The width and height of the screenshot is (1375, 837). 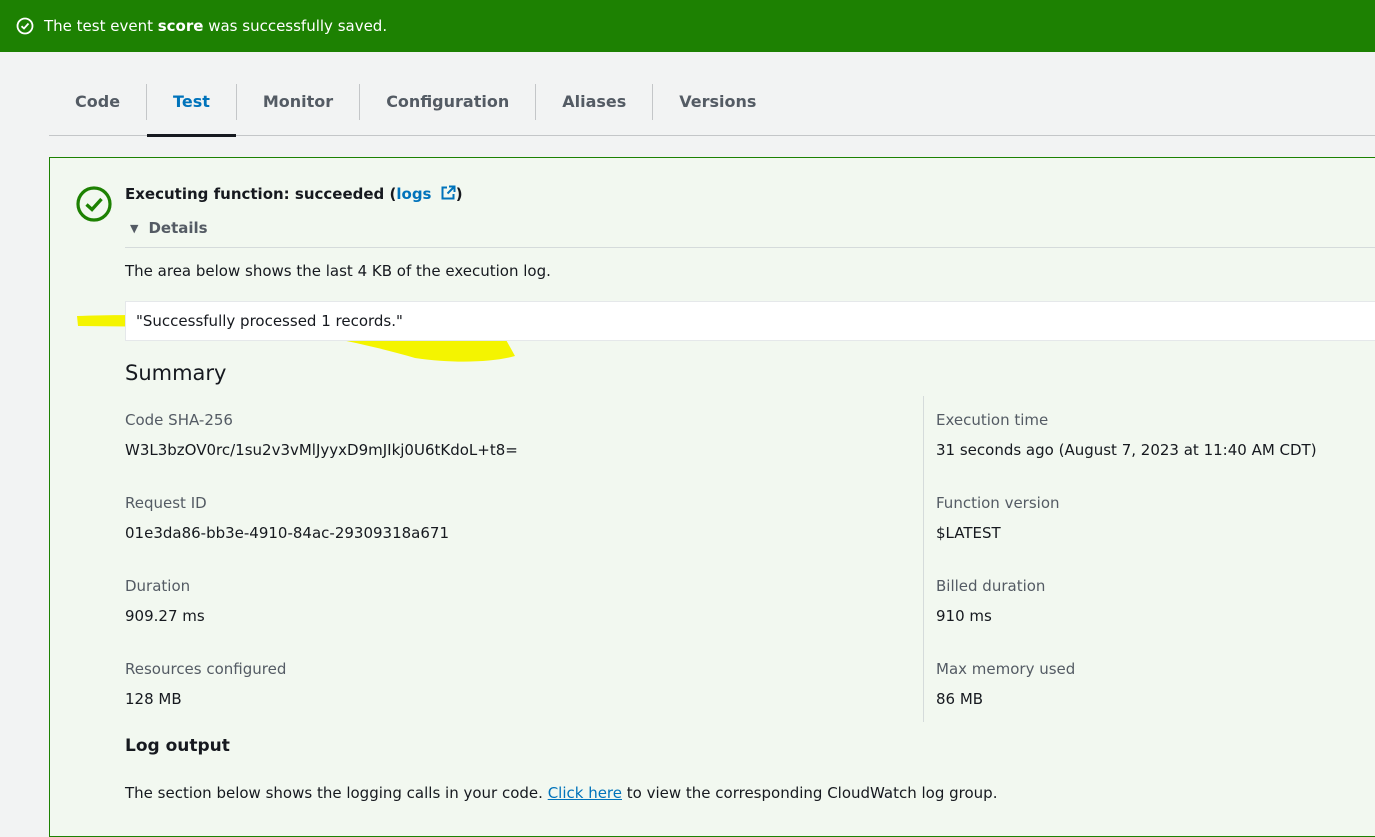 I want to click on flash-suffix: was successfully saved., so click(x=295, y=26).